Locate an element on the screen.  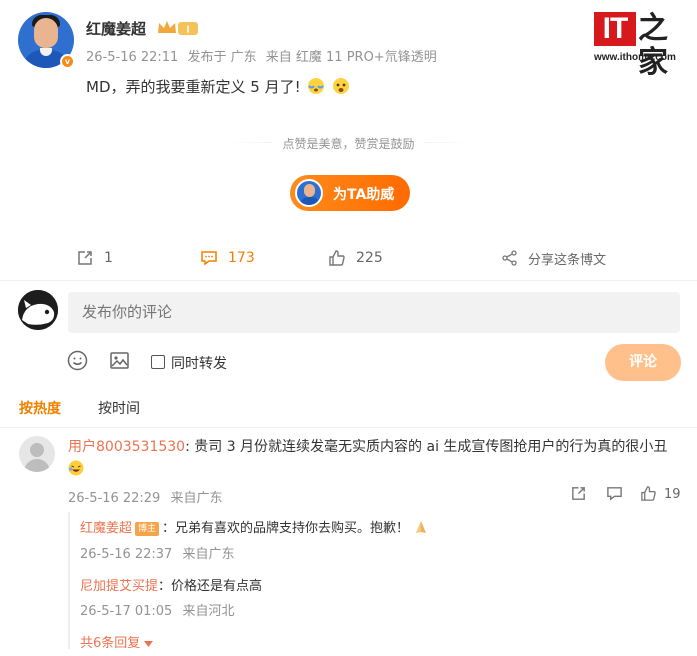
sweat-face-emoji-icon is located at coordinates (341, 86).